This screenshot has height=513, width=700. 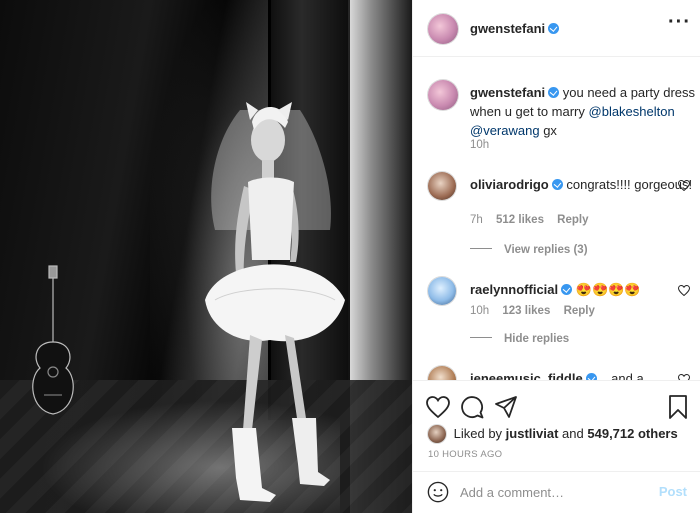 I want to click on comment-bubble-icon, so click(x=472, y=407).